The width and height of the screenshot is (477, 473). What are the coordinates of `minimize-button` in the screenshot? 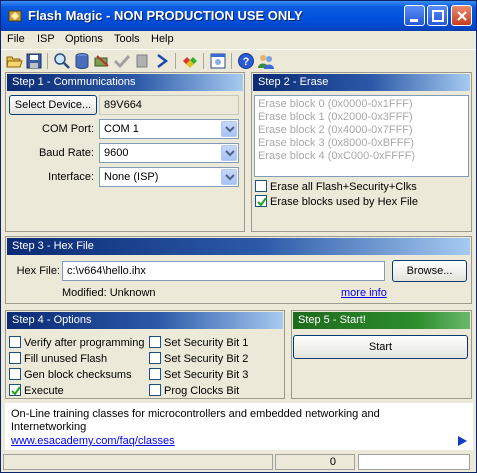 It's located at (414, 15).